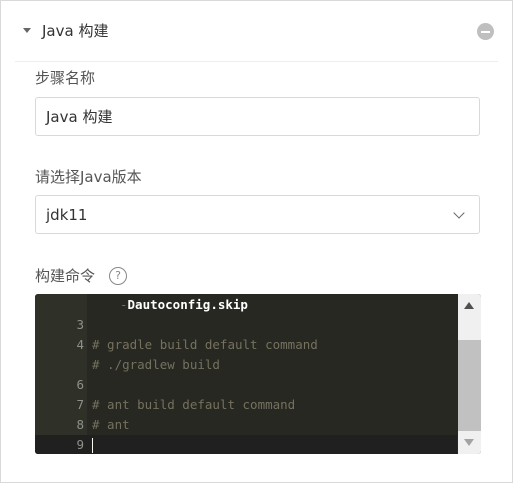 The image size is (513, 483). What do you see at coordinates (65, 78) in the screenshot?
I see `step-name-label: 步骤名称` at bounding box center [65, 78].